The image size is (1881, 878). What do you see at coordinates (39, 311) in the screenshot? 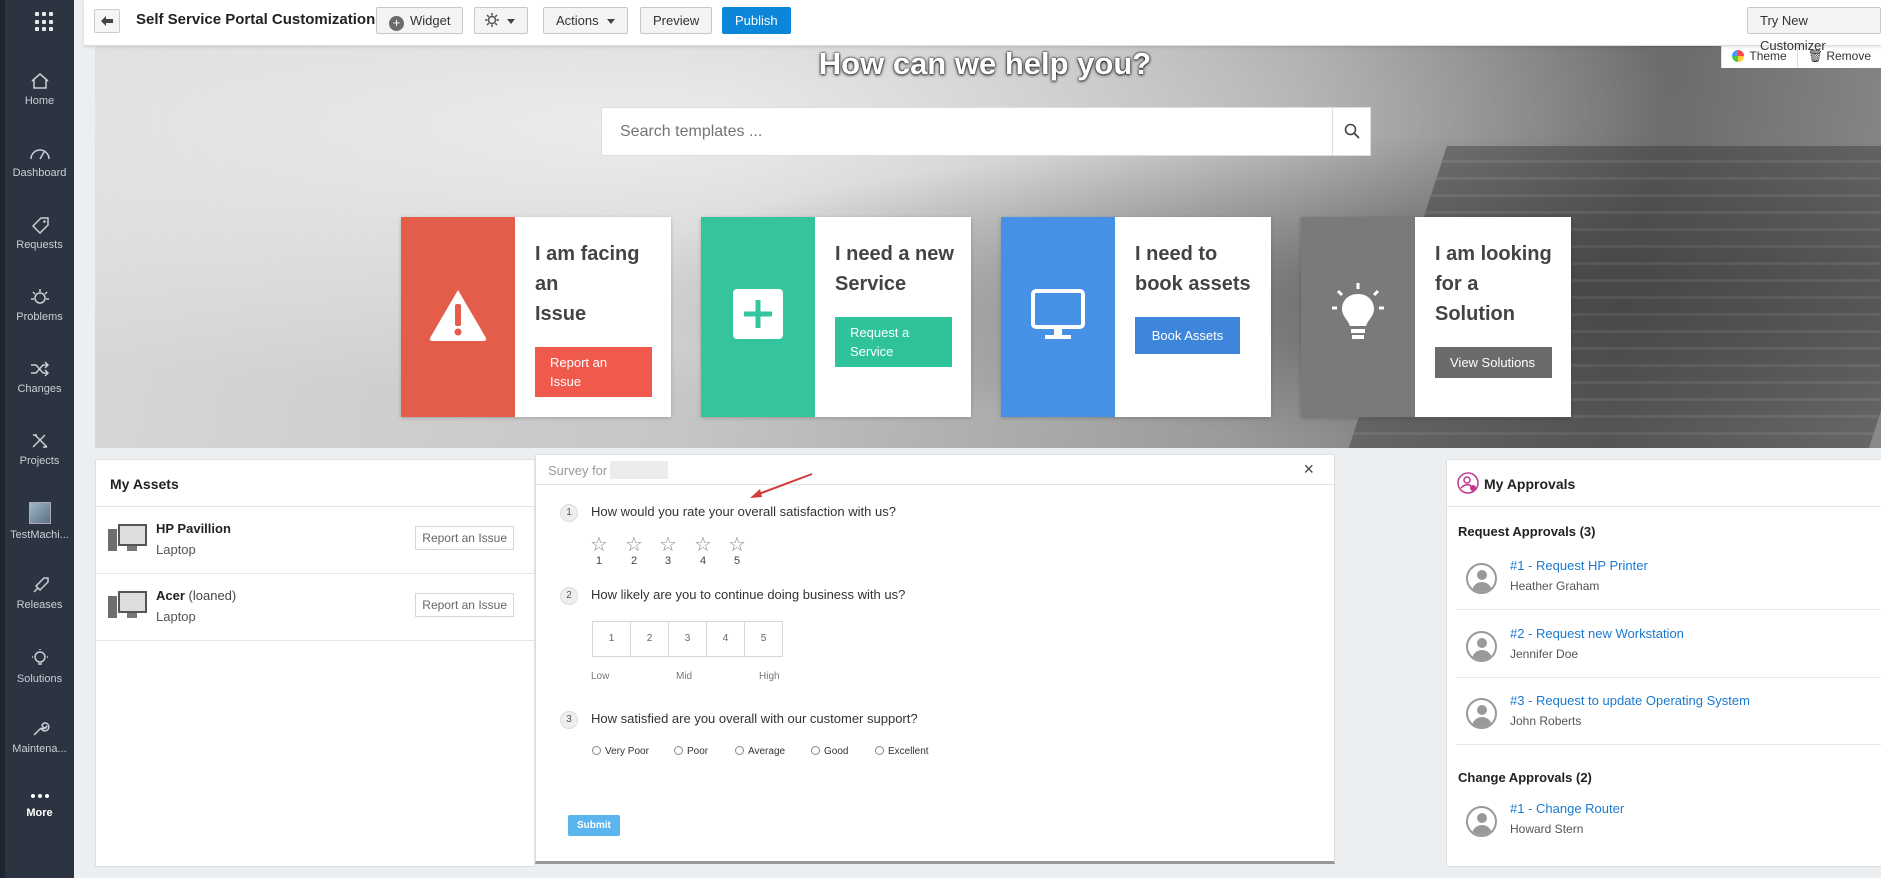
I see `nav-item-problems: Problems` at bounding box center [39, 311].